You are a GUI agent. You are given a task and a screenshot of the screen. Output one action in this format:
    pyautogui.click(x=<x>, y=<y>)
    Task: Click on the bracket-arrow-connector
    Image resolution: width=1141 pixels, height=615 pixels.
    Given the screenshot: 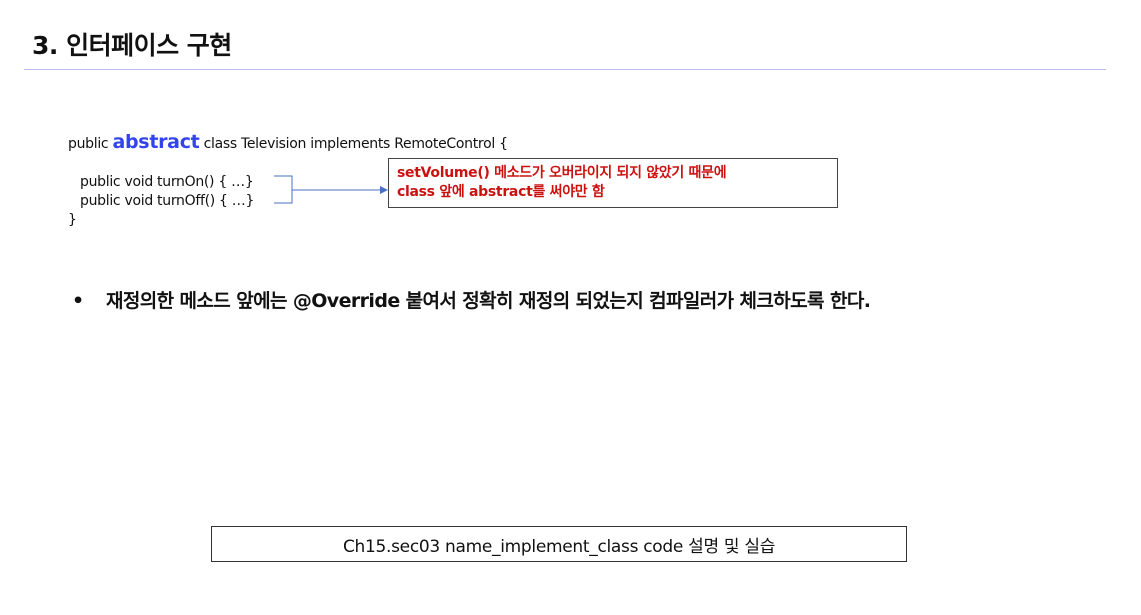 What is the action you would take?
    pyautogui.click(x=331, y=189)
    